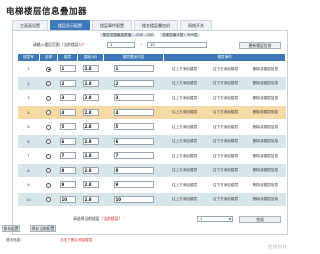 The width and height of the screenshot is (320, 254). What do you see at coordinates (179, 35) in the screenshot?
I see `total-floor-text: 总楼层最大数：999层` at bounding box center [179, 35].